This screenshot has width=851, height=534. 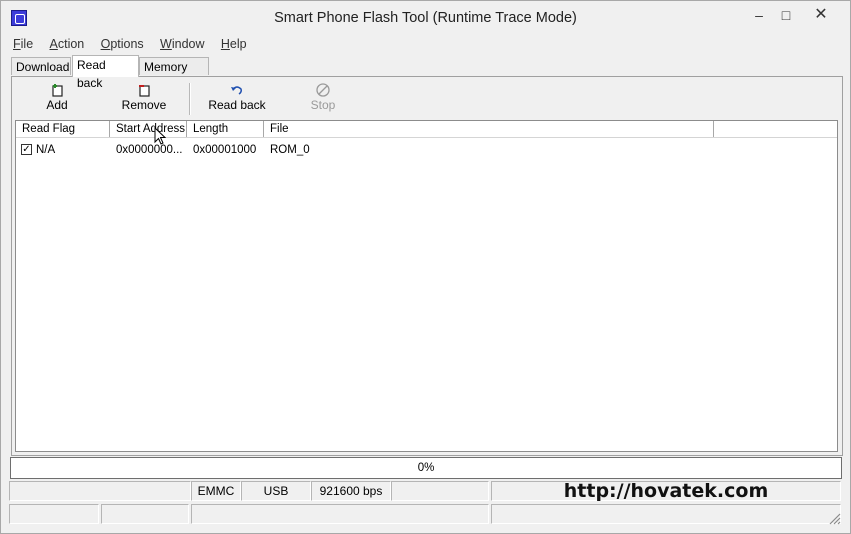 What do you see at coordinates (57, 105) in the screenshot?
I see `add-label: Add` at bounding box center [57, 105].